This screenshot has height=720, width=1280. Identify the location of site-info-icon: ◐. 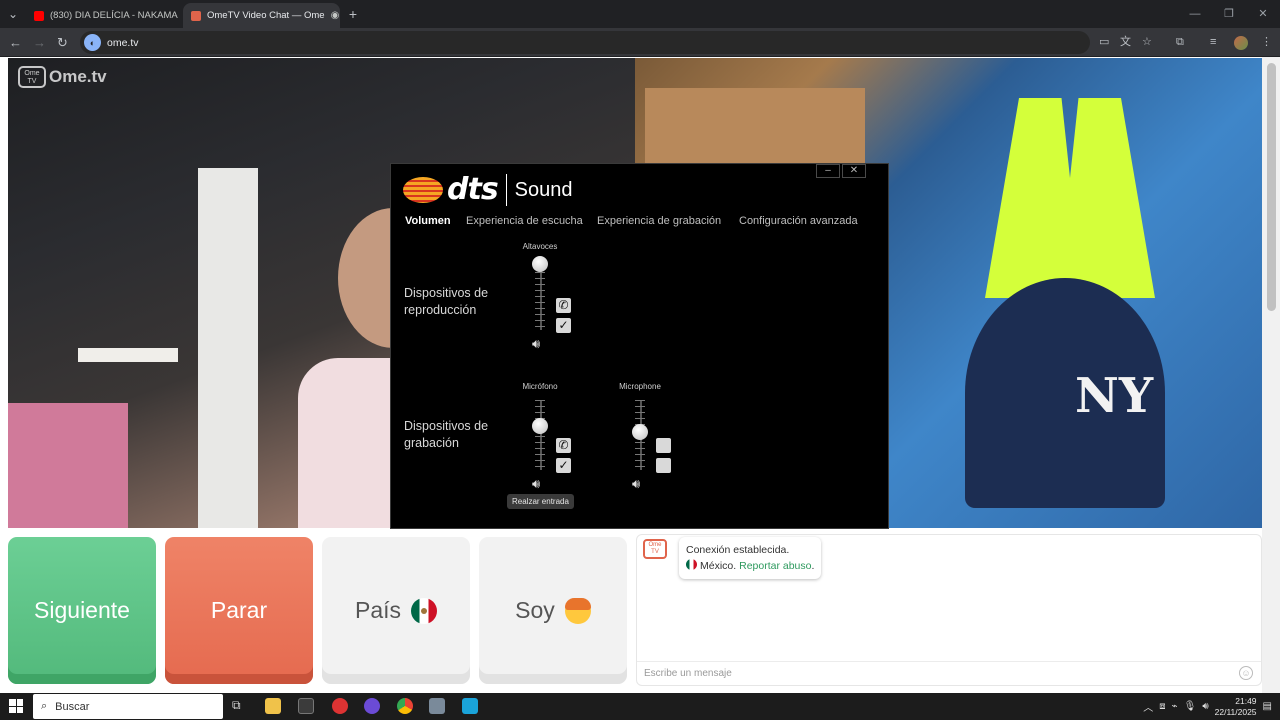
(92, 42).